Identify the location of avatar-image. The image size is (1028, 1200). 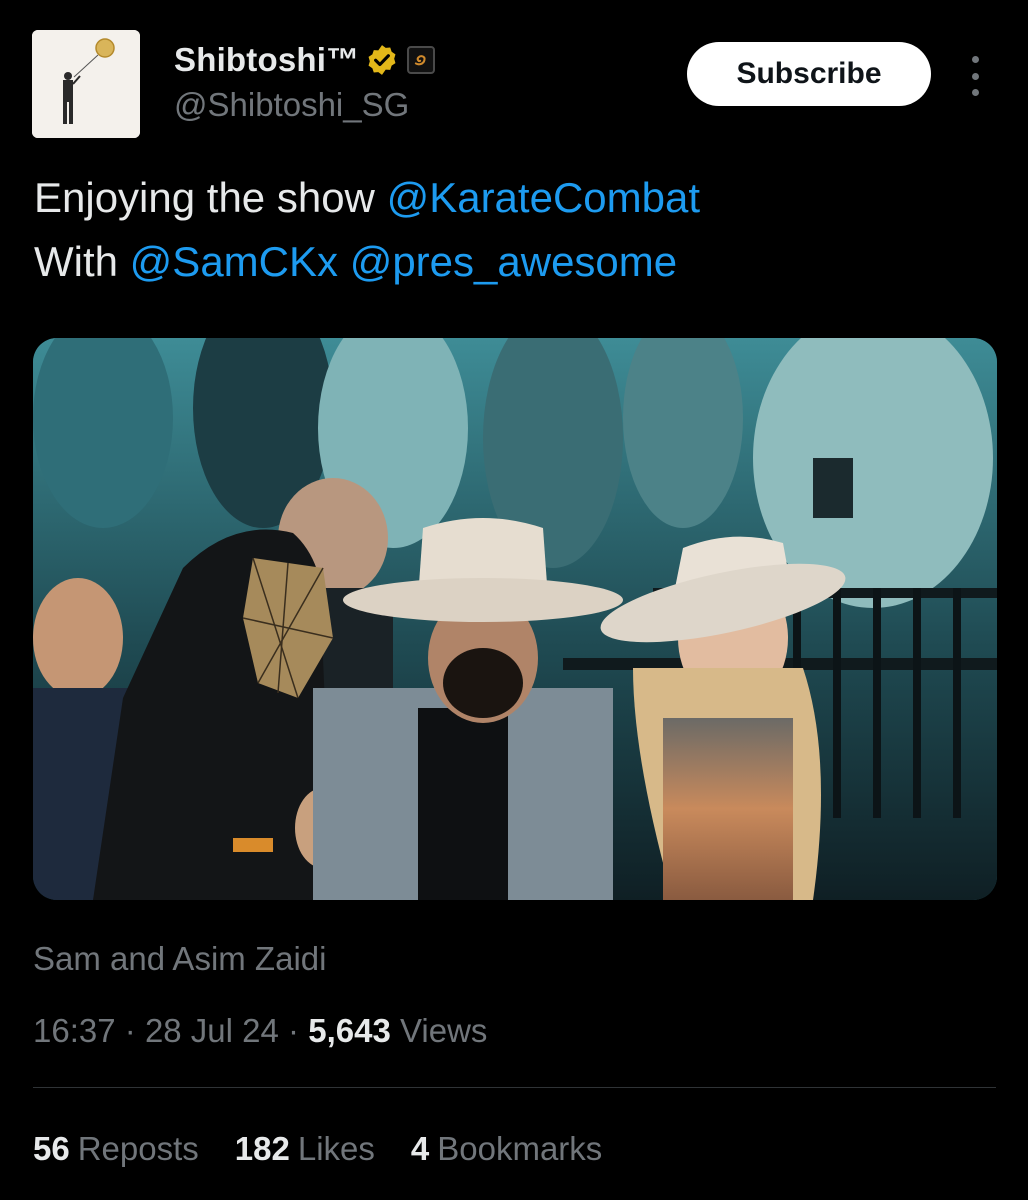
(86, 84).